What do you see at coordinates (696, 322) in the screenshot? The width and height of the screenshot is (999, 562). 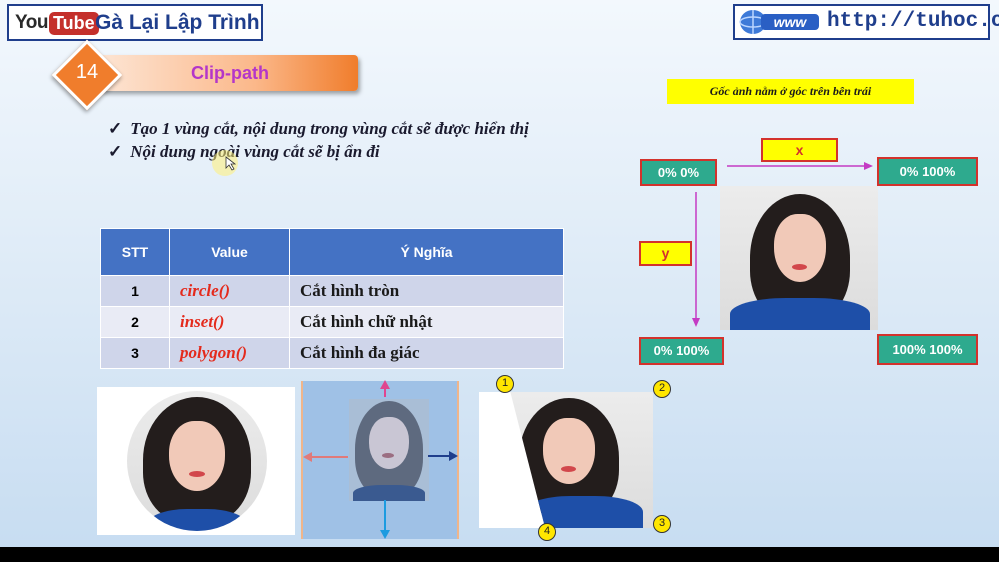 I see `arrow-down-icon` at bounding box center [696, 322].